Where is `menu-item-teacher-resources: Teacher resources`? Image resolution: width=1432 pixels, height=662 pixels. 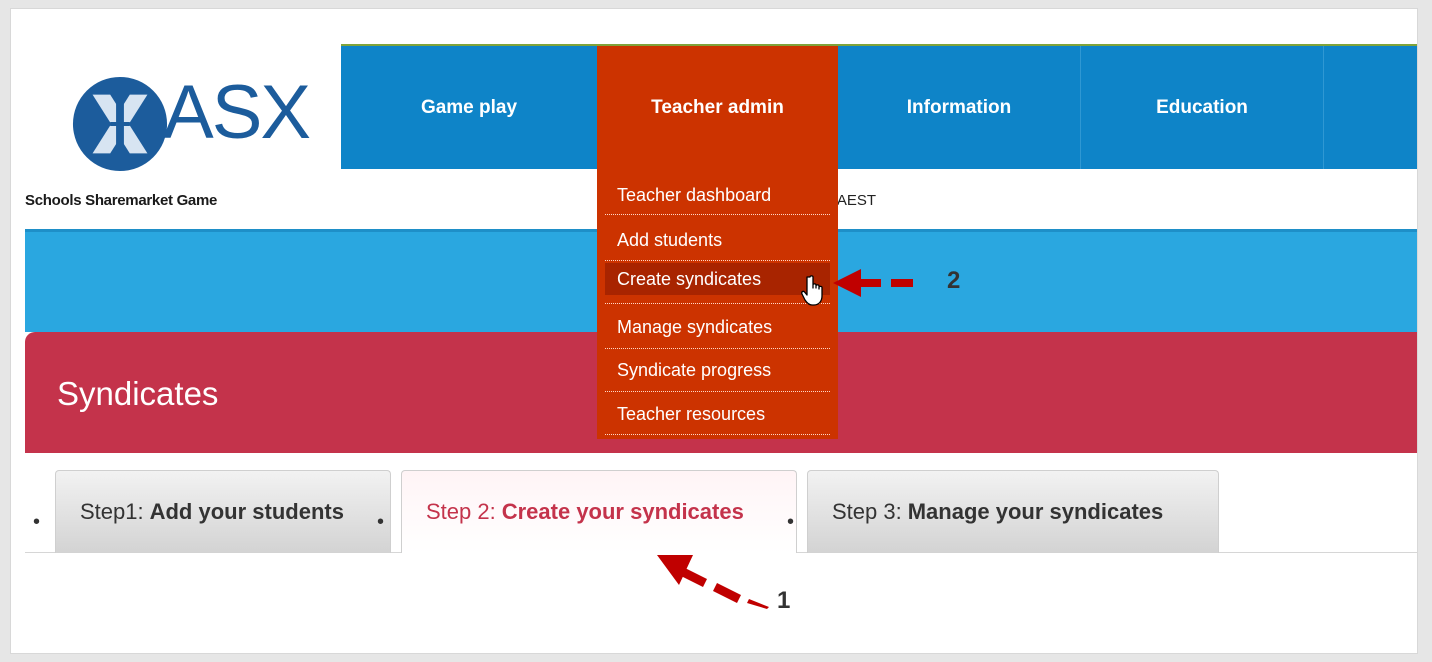
menu-item-teacher-resources: Teacher resources is located at coordinates (717, 414).